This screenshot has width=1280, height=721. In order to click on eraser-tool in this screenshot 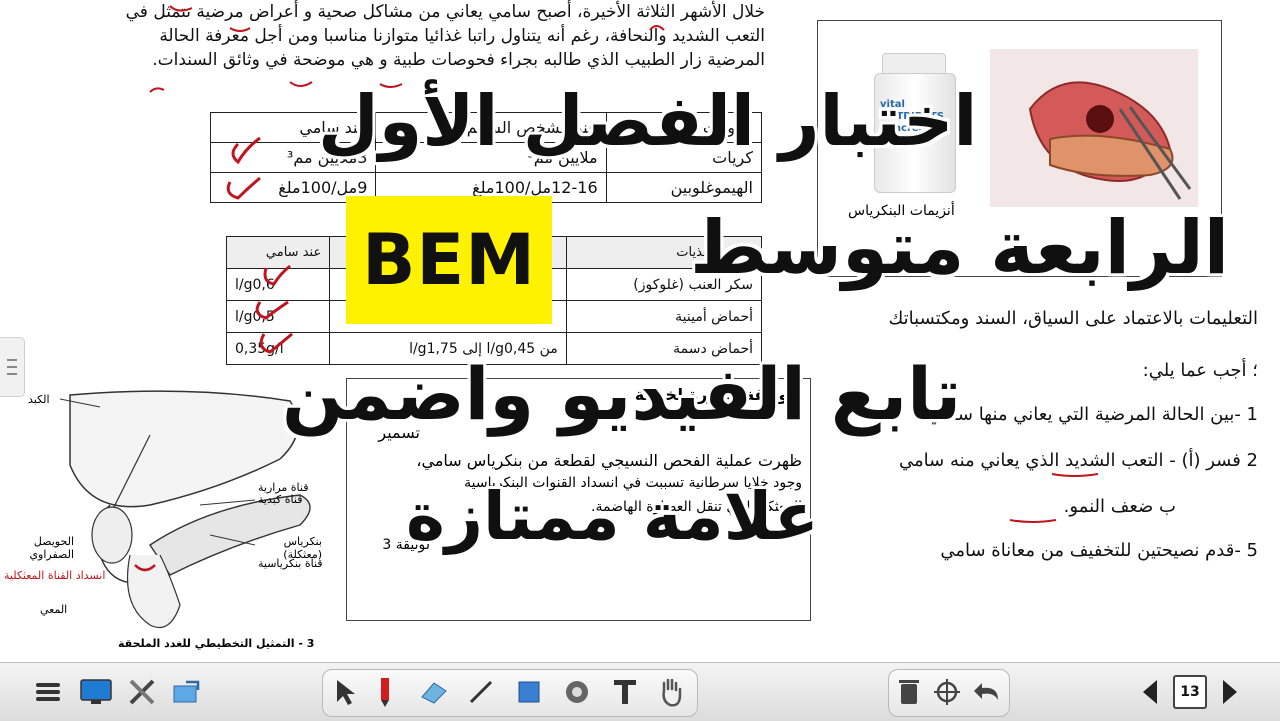, I will do `click(433, 692)`.